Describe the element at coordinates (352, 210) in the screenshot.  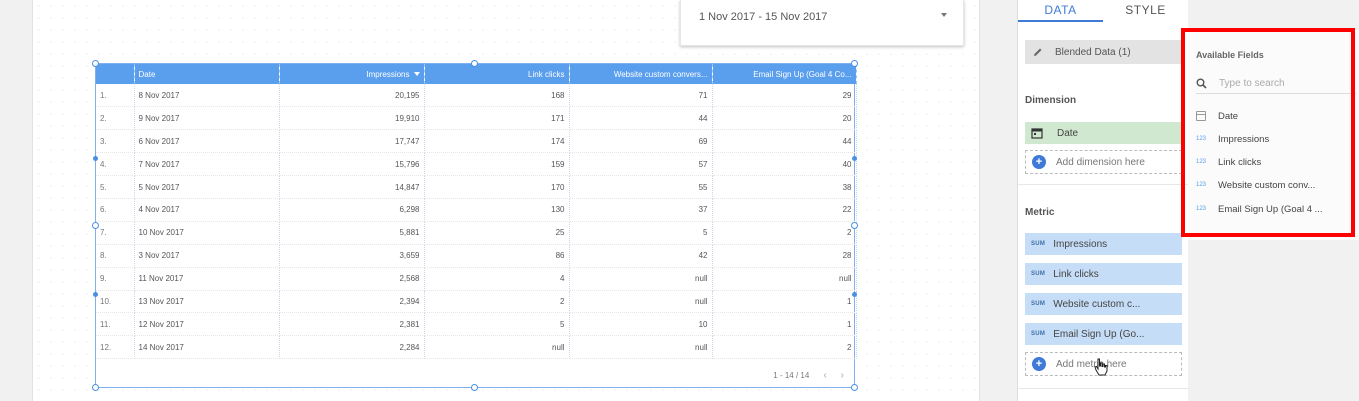
I see `table-cell: 6,298` at that location.